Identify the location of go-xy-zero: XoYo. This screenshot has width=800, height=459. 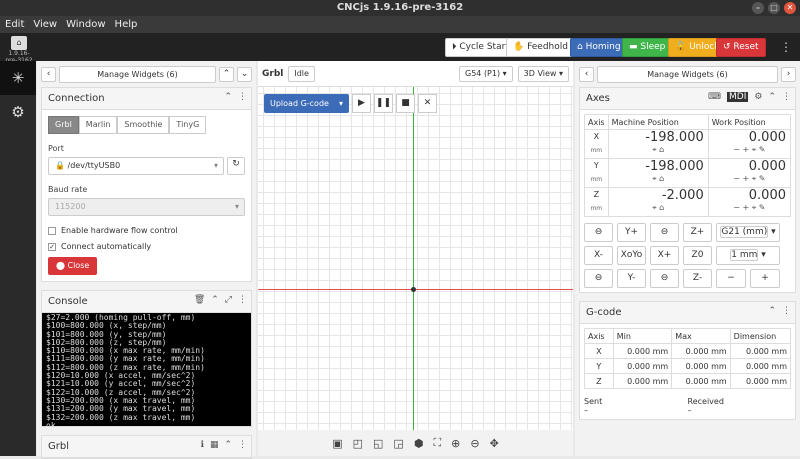
(631, 255).